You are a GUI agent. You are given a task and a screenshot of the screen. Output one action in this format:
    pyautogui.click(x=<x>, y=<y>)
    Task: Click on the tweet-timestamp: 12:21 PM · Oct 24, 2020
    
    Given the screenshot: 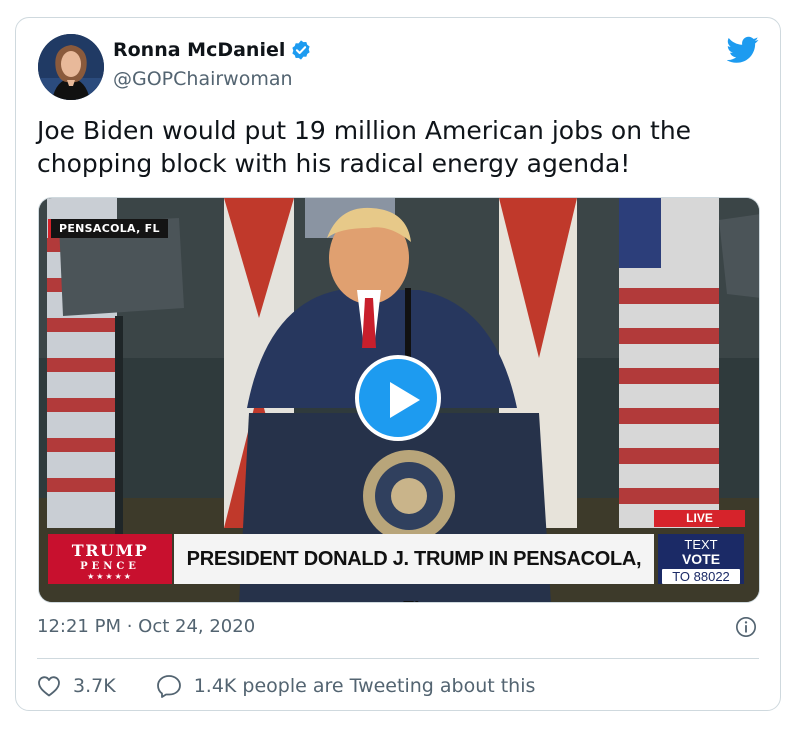 What is the action you would take?
    pyautogui.click(x=146, y=626)
    